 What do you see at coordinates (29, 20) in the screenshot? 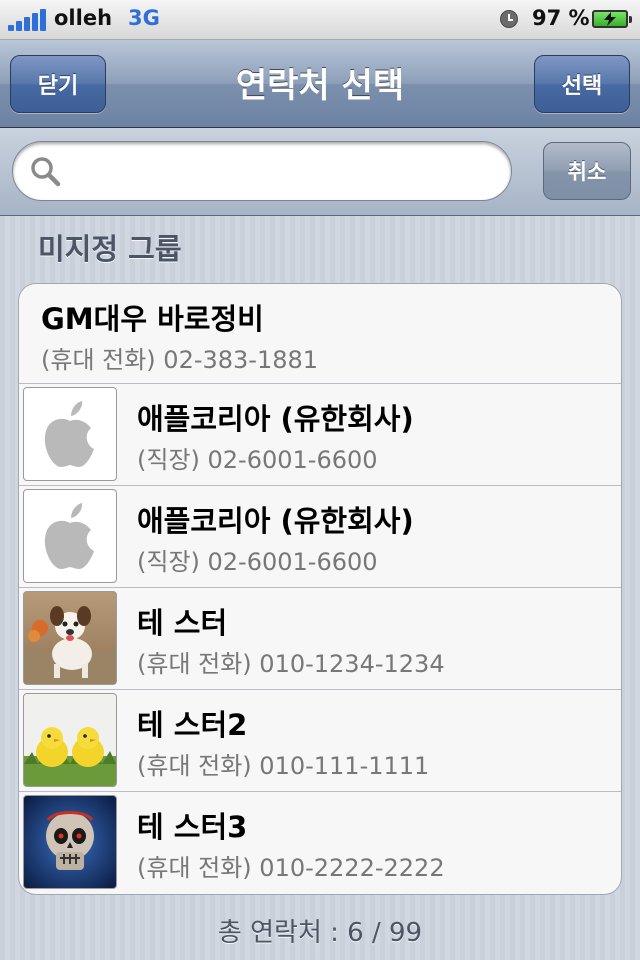
I see `signal-icon` at bounding box center [29, 20].